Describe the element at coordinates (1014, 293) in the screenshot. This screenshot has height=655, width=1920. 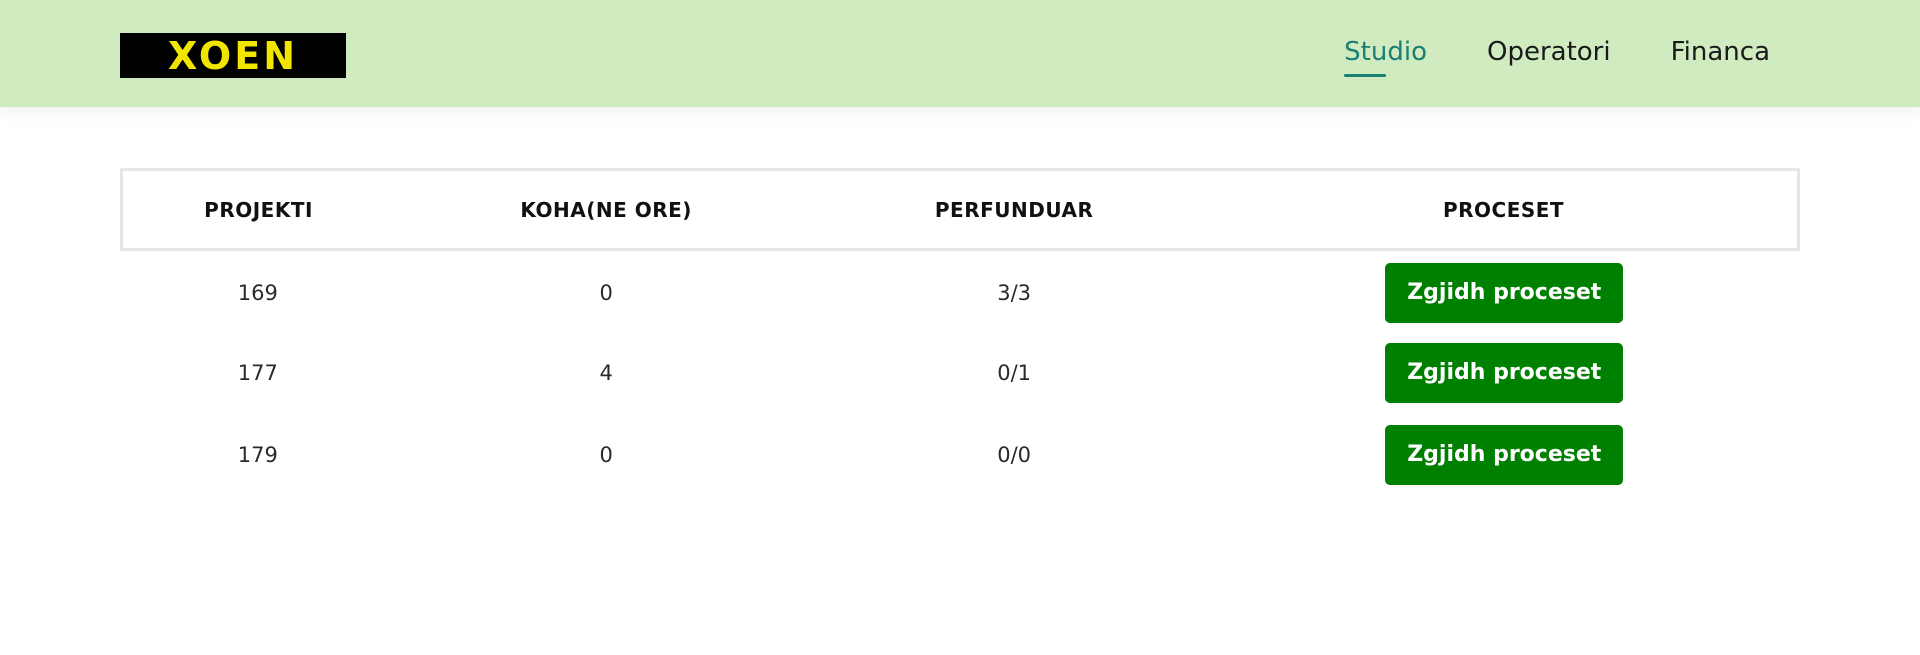
I see `cell-perfunduar: 3/3` at that location.